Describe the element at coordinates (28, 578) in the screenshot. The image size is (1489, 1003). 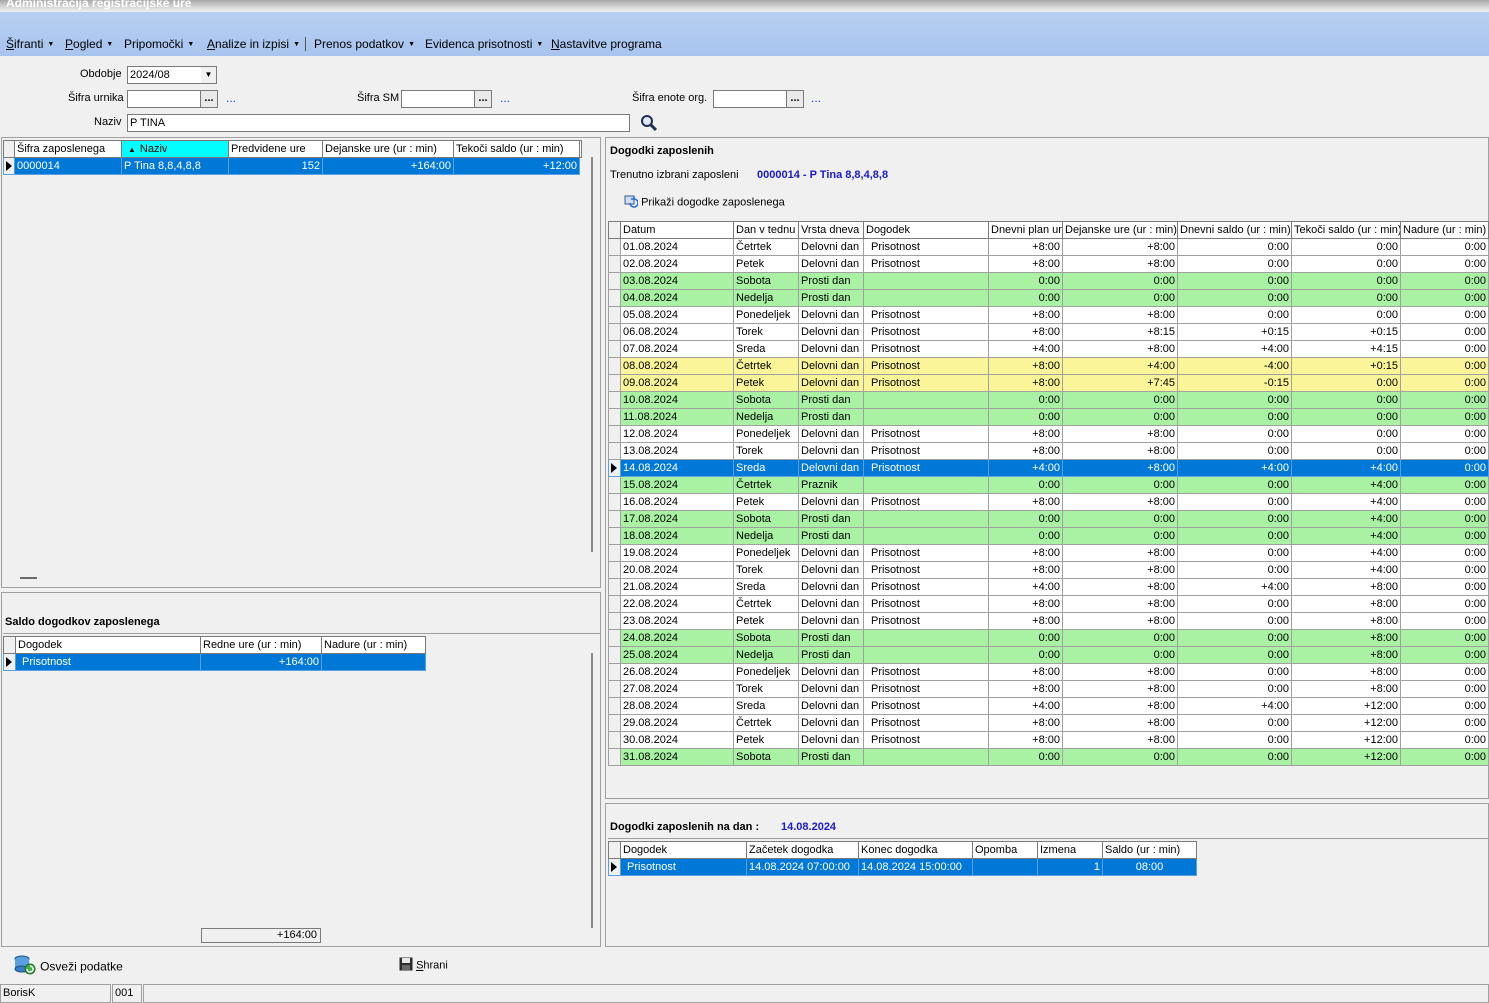
I see `horizontal-scrollbar` at that location.